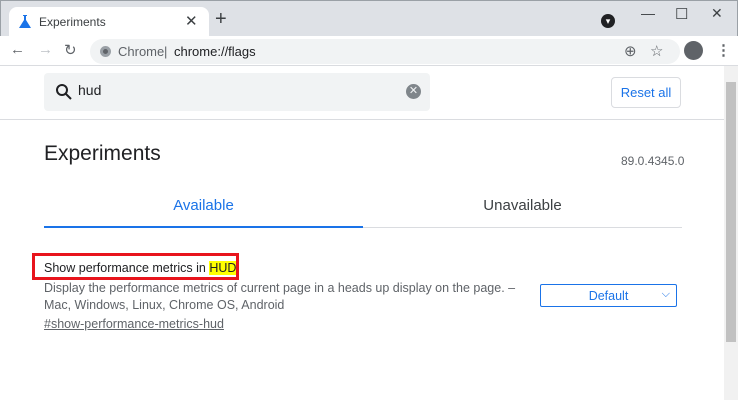 This screenshot has width=738, height=400. I want to click on maximize-button: ☐, so click(681, 14).